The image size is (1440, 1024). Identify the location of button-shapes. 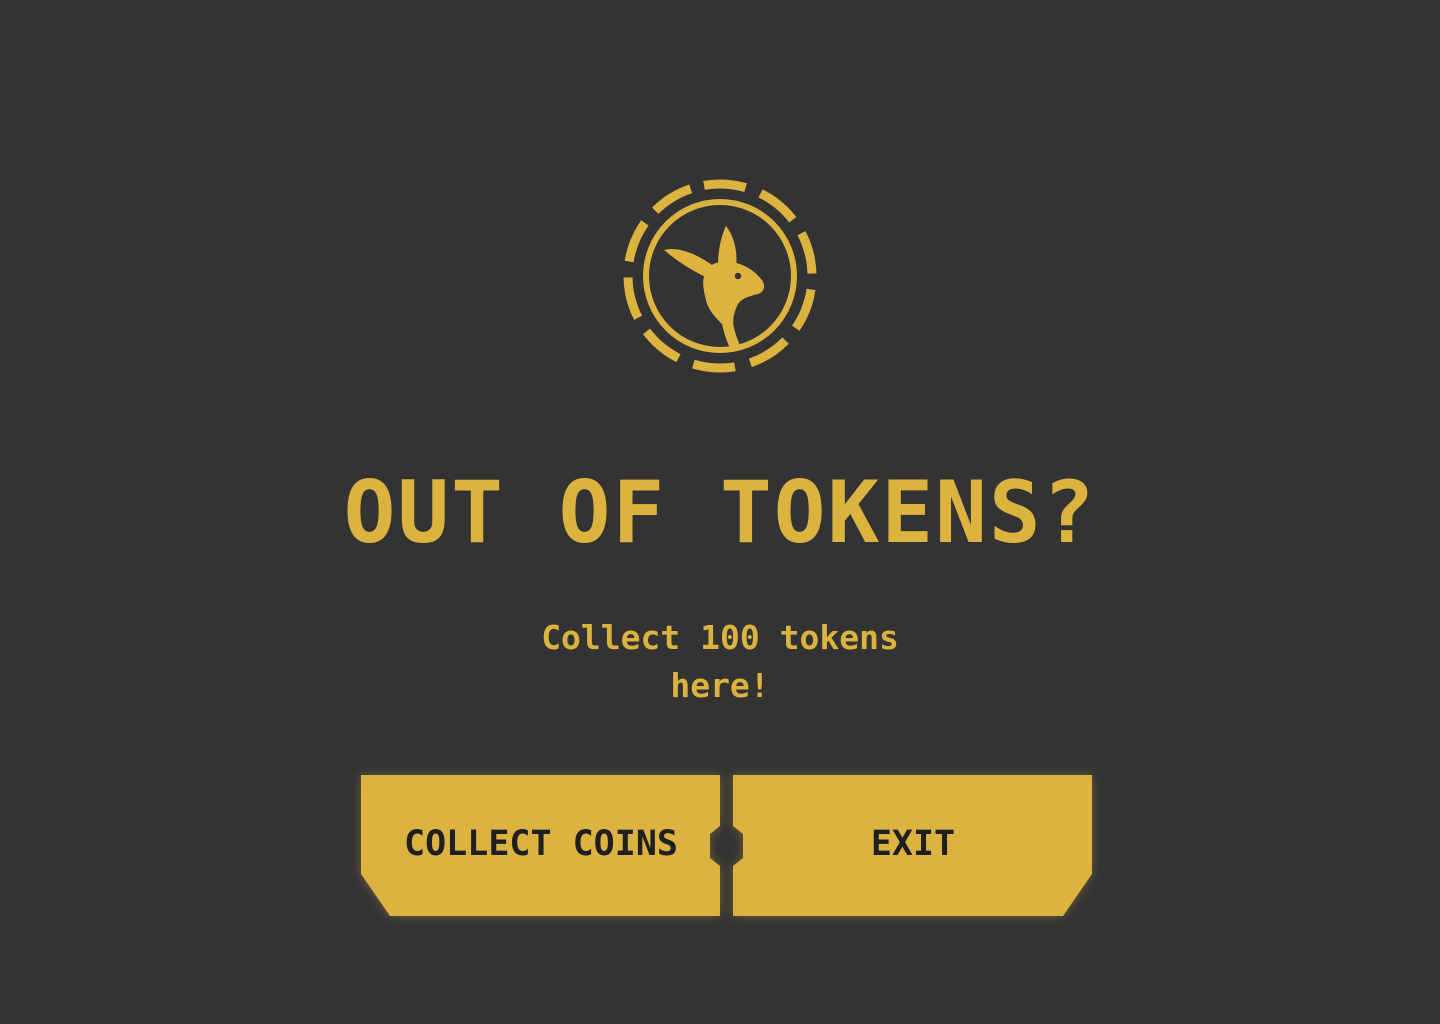
(726, 845).